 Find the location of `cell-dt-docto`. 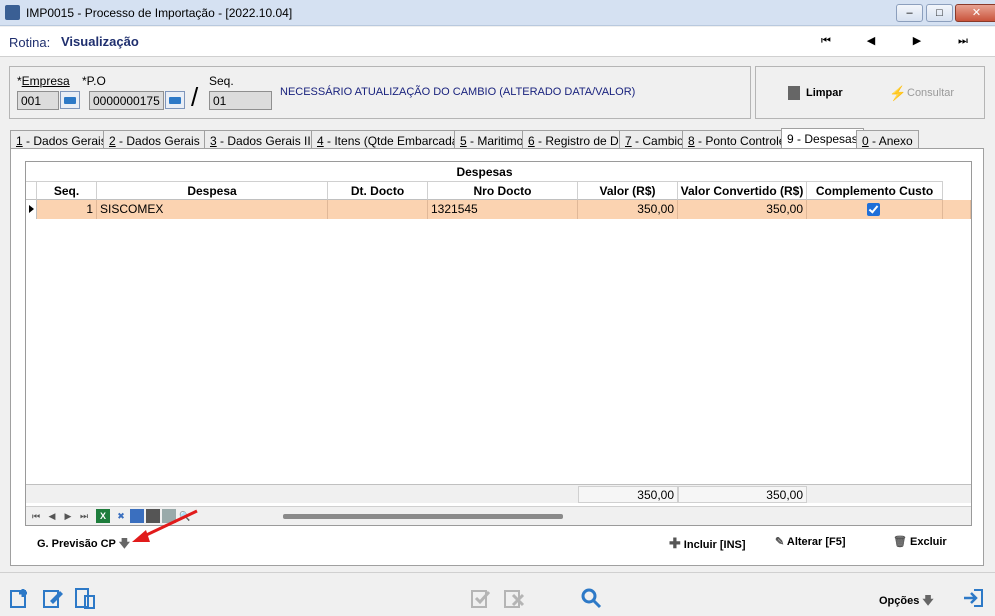

cell-dt-docto is located at coordinates (378, 209).